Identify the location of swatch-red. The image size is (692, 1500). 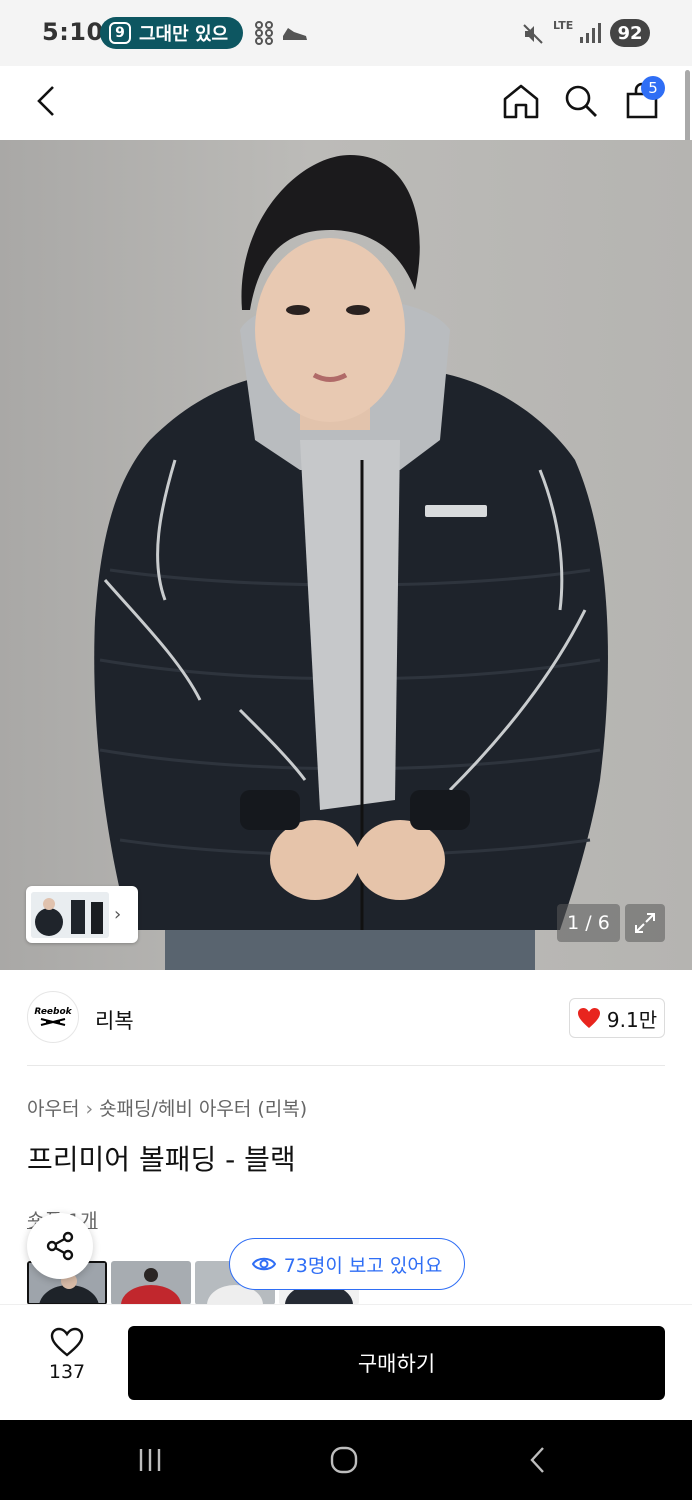
(151, 1283).